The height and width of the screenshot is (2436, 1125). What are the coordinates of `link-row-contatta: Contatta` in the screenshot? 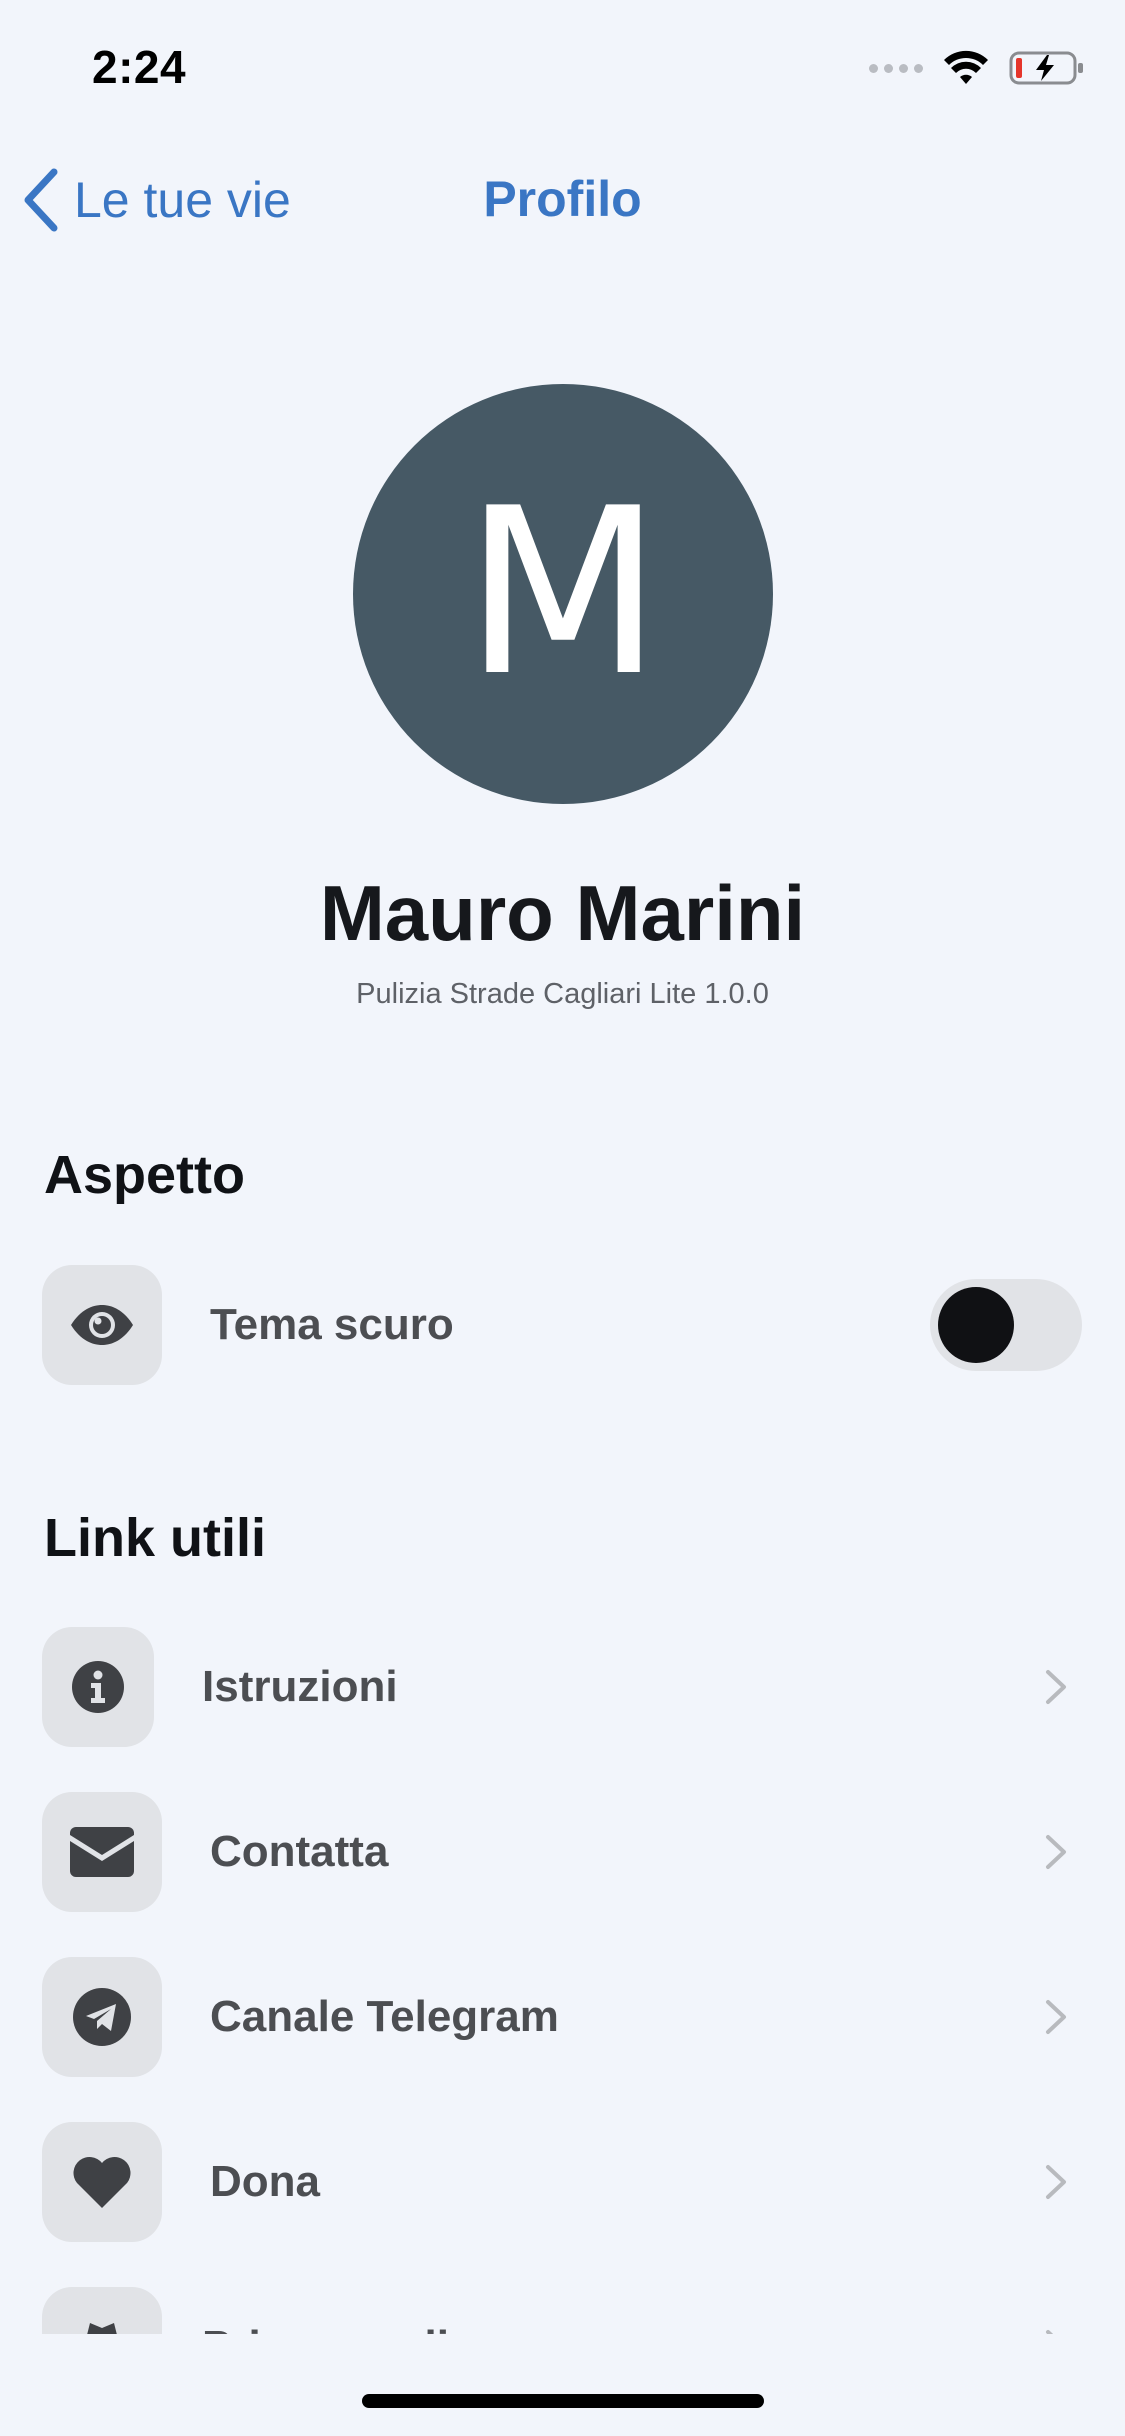 It's located at (562, 1852).